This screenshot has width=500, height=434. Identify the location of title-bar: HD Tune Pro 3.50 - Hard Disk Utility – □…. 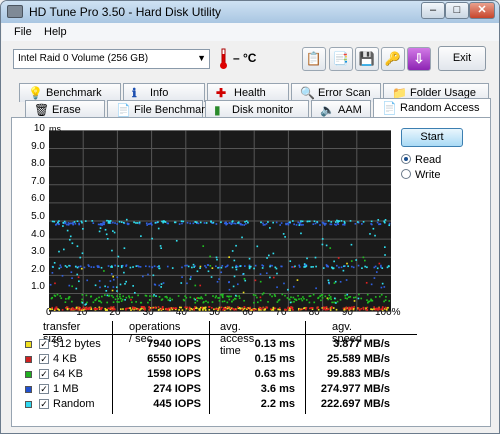
(250, 12).